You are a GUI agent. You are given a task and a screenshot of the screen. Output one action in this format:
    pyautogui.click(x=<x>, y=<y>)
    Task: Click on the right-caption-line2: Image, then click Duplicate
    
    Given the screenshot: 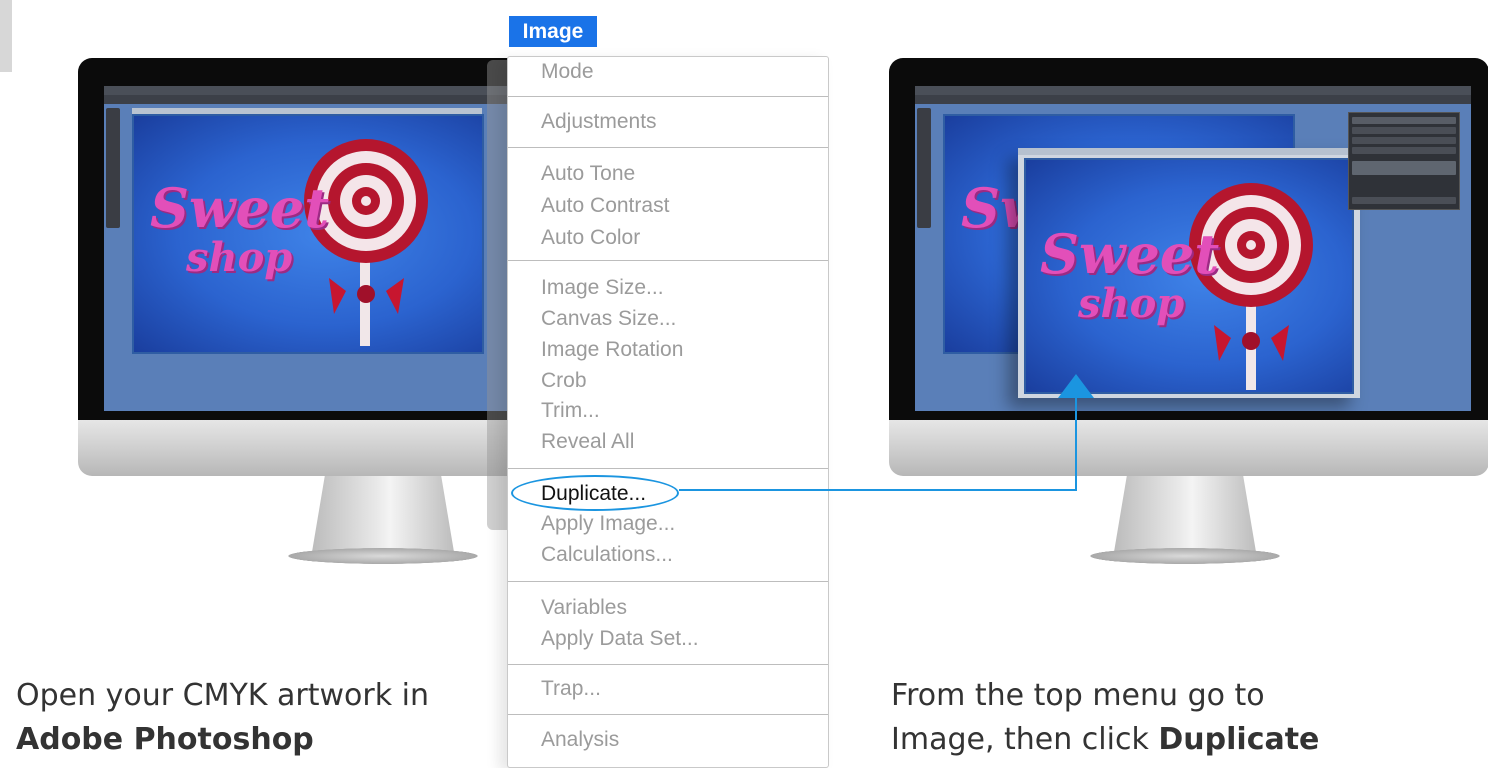 What is the action you would take?
    pyautogui.click(x=1186, y=740)
    